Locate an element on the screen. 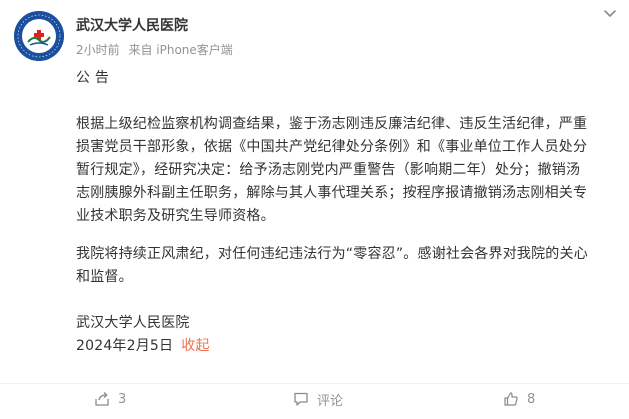  share-button: 3 is located at coordinates (110, 399).